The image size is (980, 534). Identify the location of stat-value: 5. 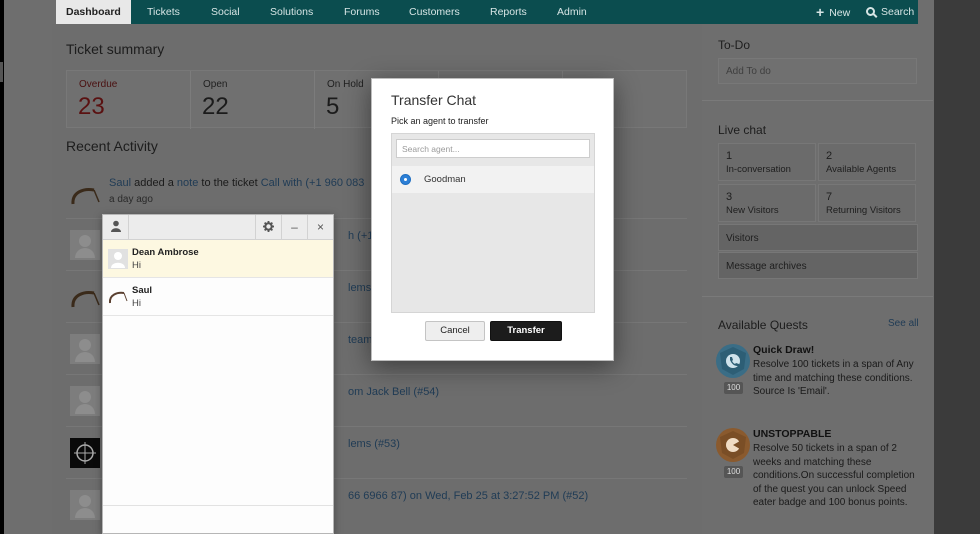
(333, 106).